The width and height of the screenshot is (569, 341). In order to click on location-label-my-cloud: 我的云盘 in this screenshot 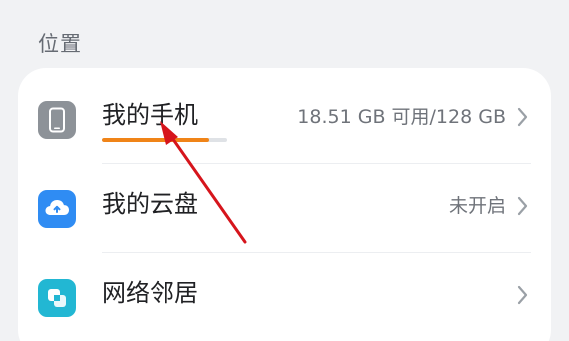, I will do `click(150, 204)`.